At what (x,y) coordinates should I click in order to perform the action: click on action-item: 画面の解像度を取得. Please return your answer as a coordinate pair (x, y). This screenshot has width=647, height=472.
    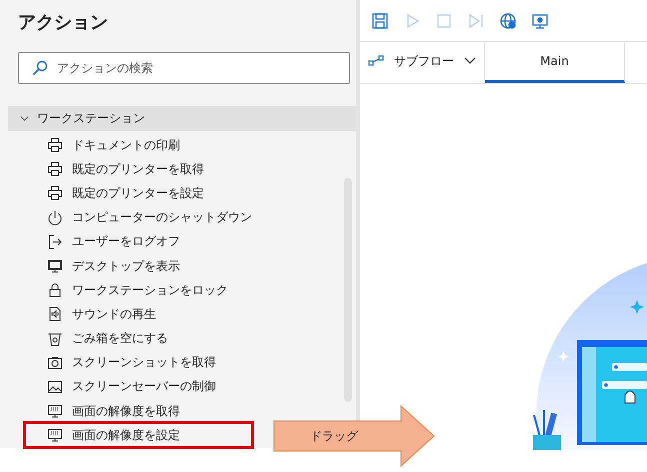
    Looking at the image, I should click on (136, 411).